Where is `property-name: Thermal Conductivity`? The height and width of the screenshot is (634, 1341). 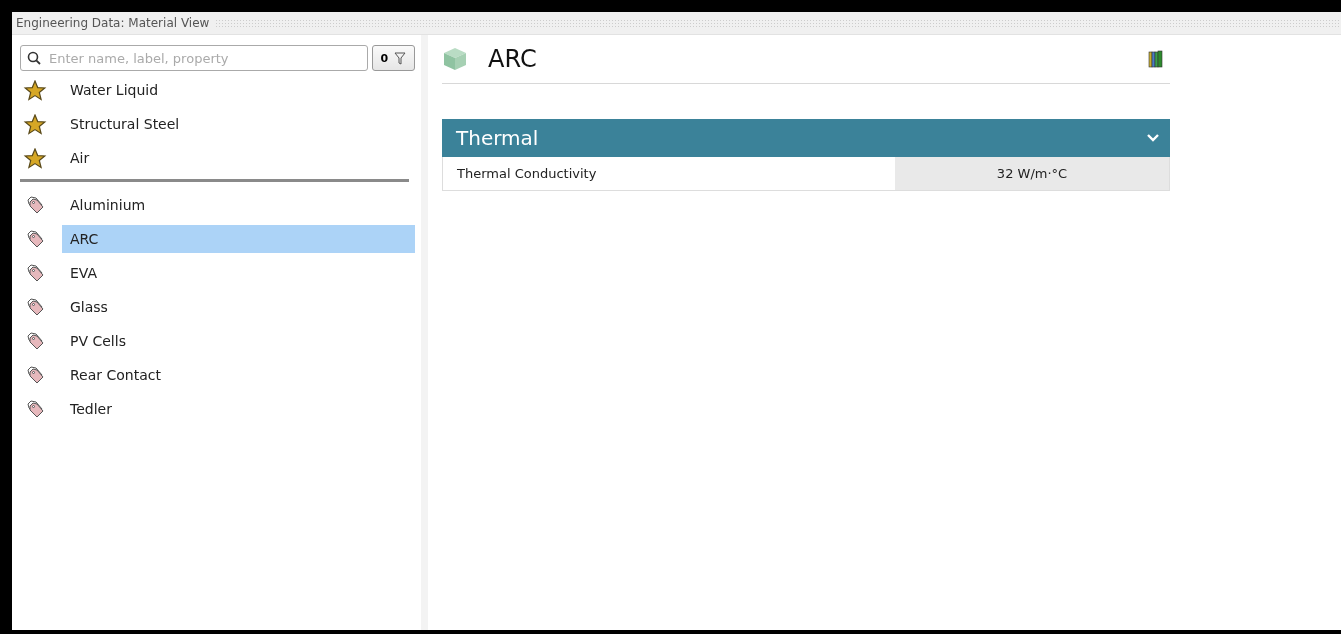
property-name: Thermal Conductivity is located at coordinates (527, 174).